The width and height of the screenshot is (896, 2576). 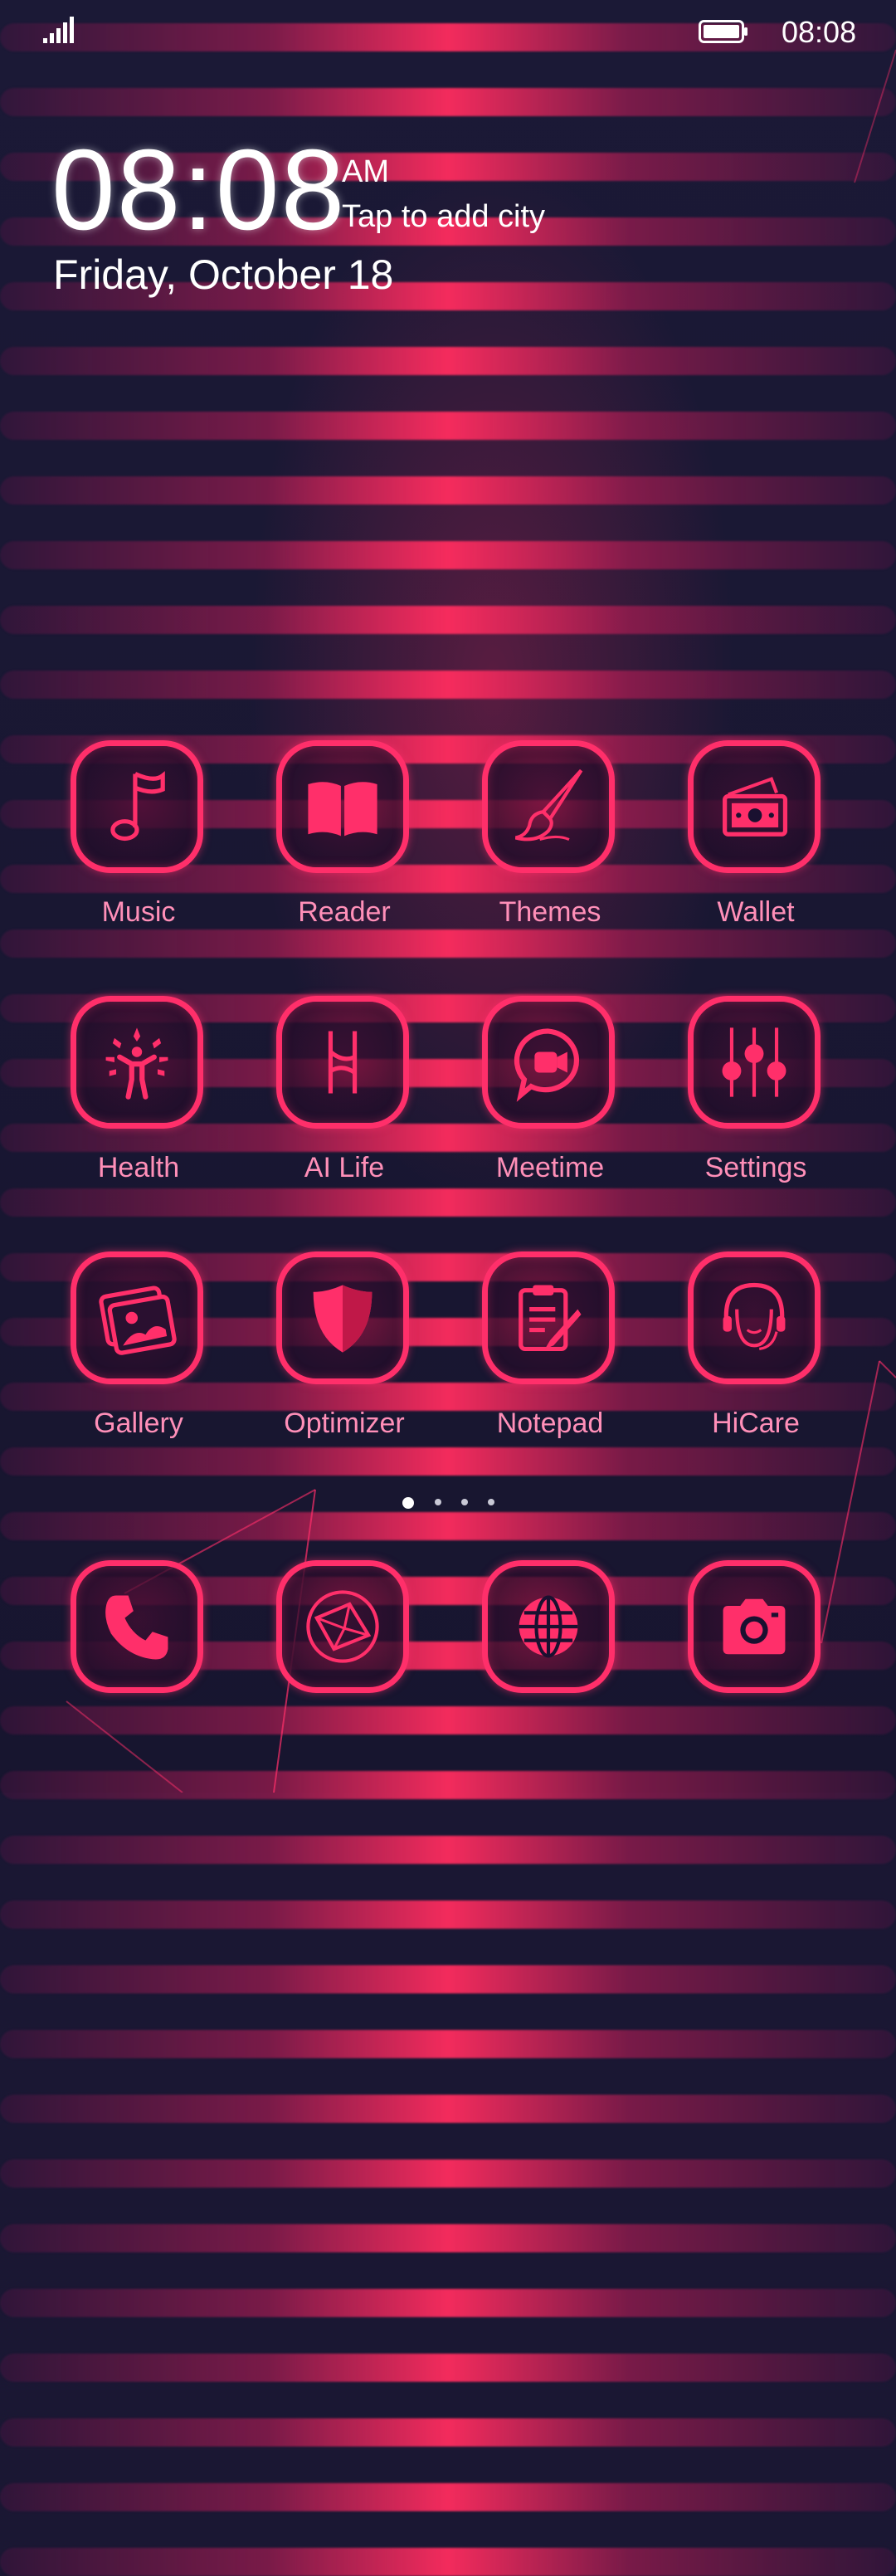 I want to click on app-reader: Reader, so click(x=344, y=848).